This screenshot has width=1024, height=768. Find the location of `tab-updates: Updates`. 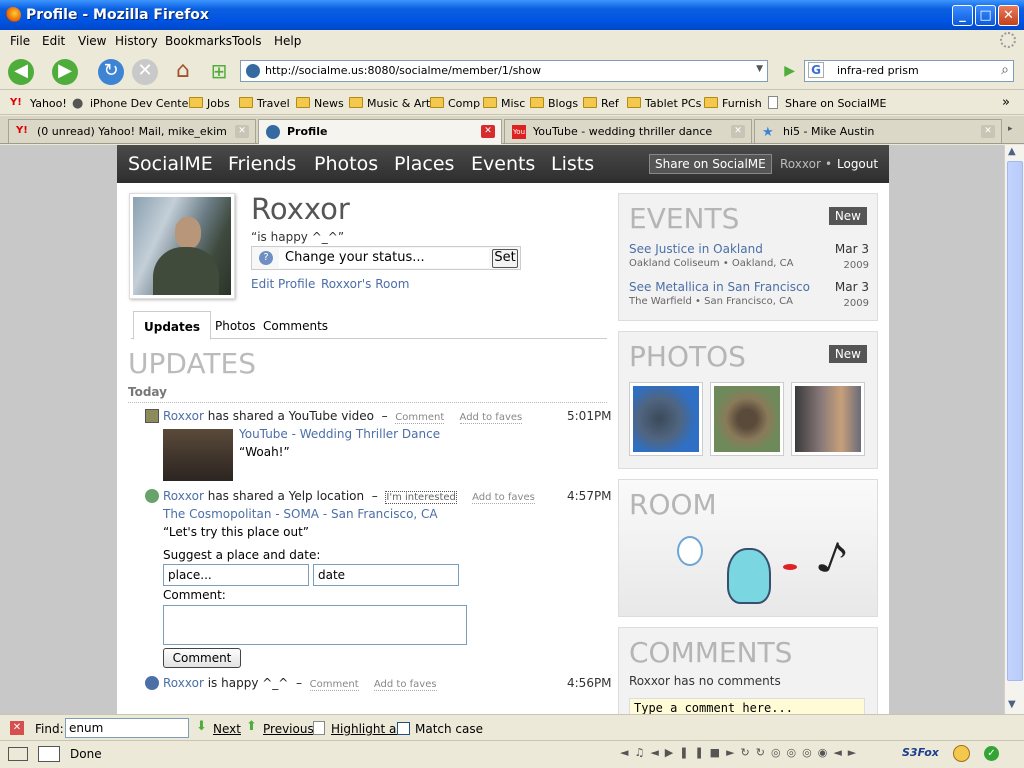

tab-updates: Updates is located at coordinates (172, 325).